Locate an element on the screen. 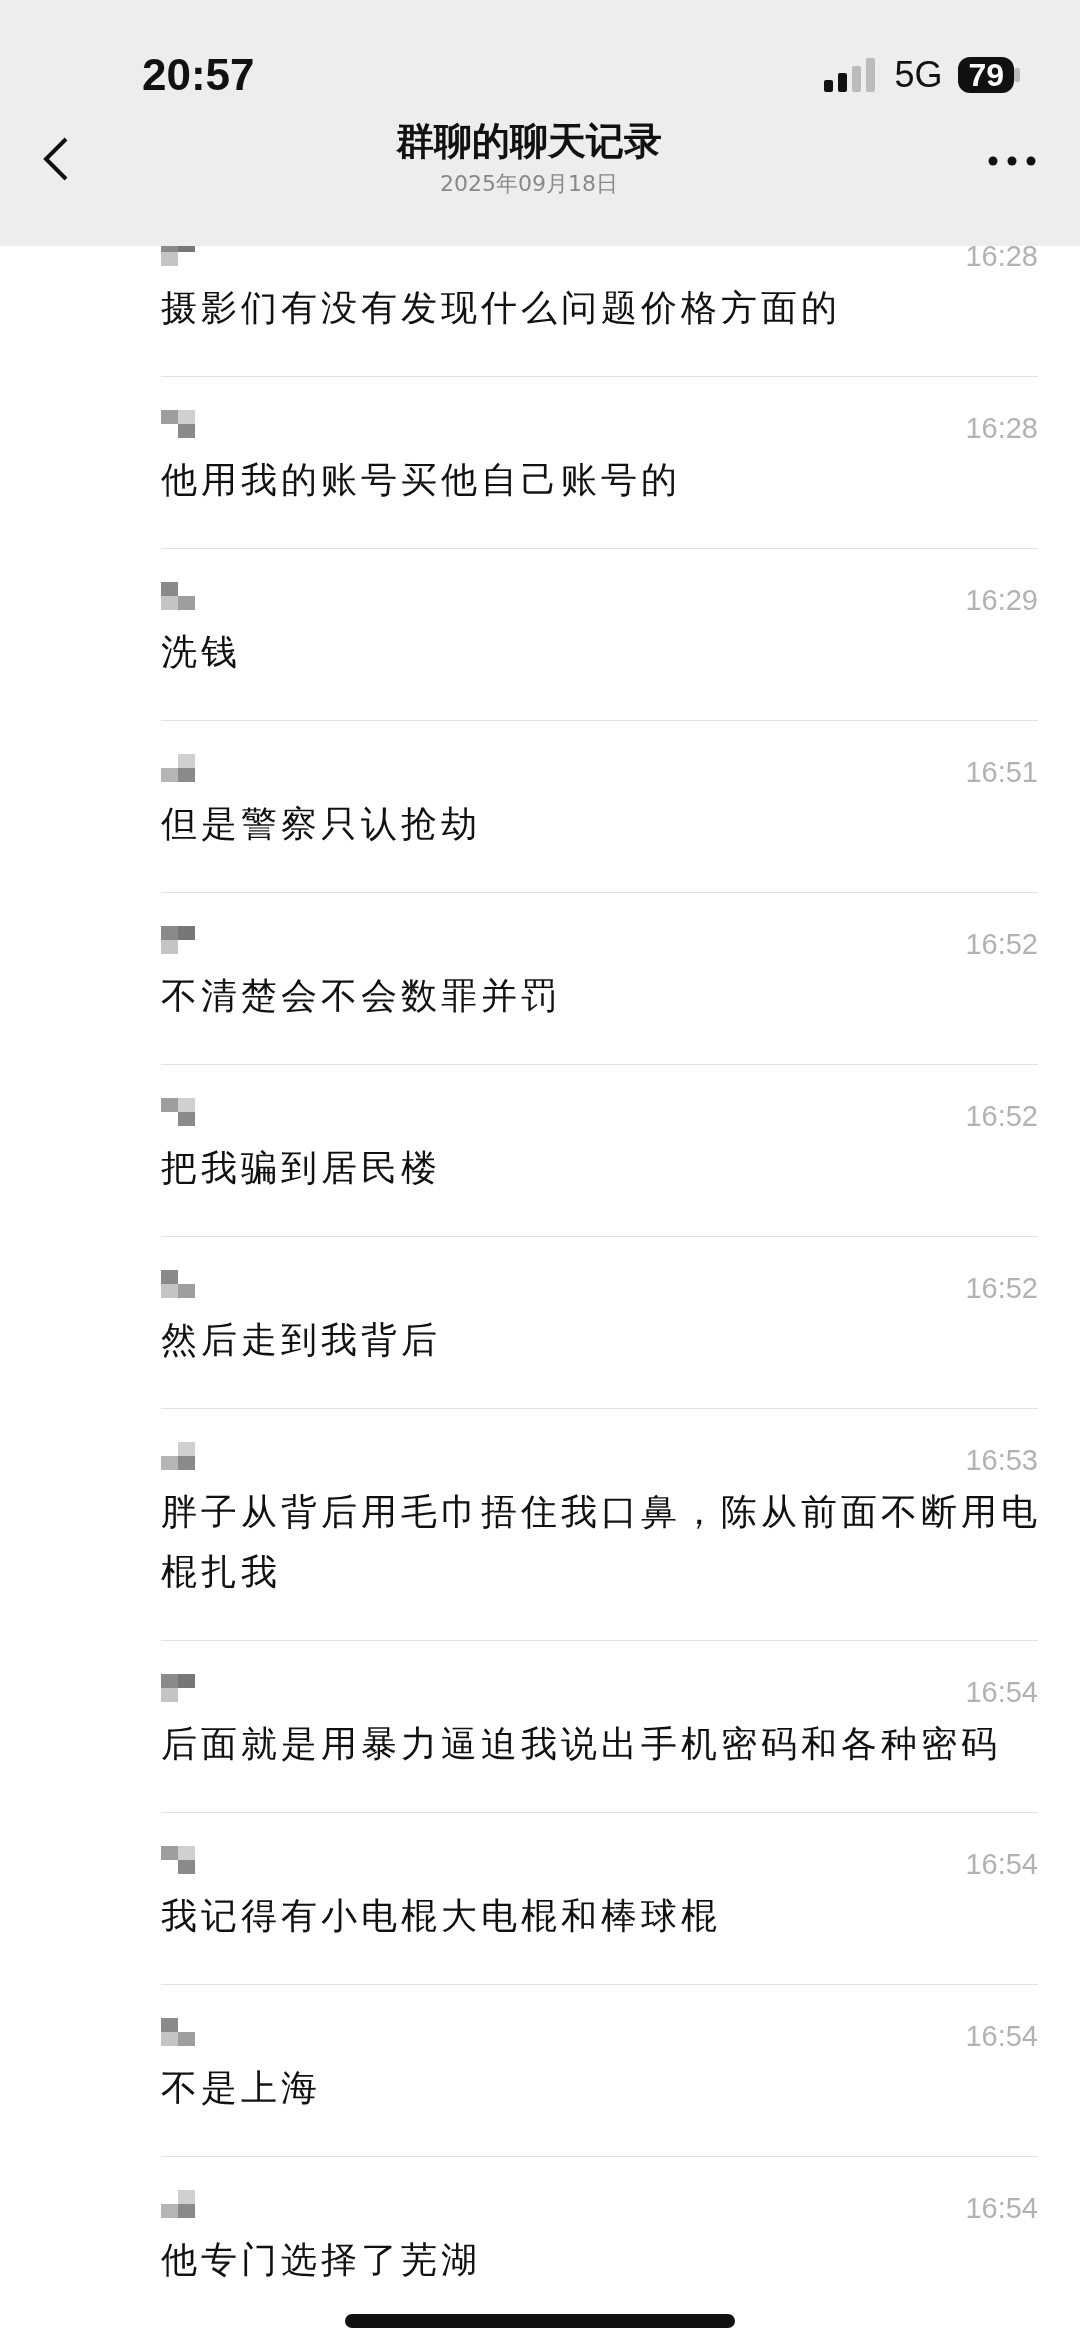 The height and width of the screenshot is (2341, 1080). signal-icon is located at coordinates (850, 75).